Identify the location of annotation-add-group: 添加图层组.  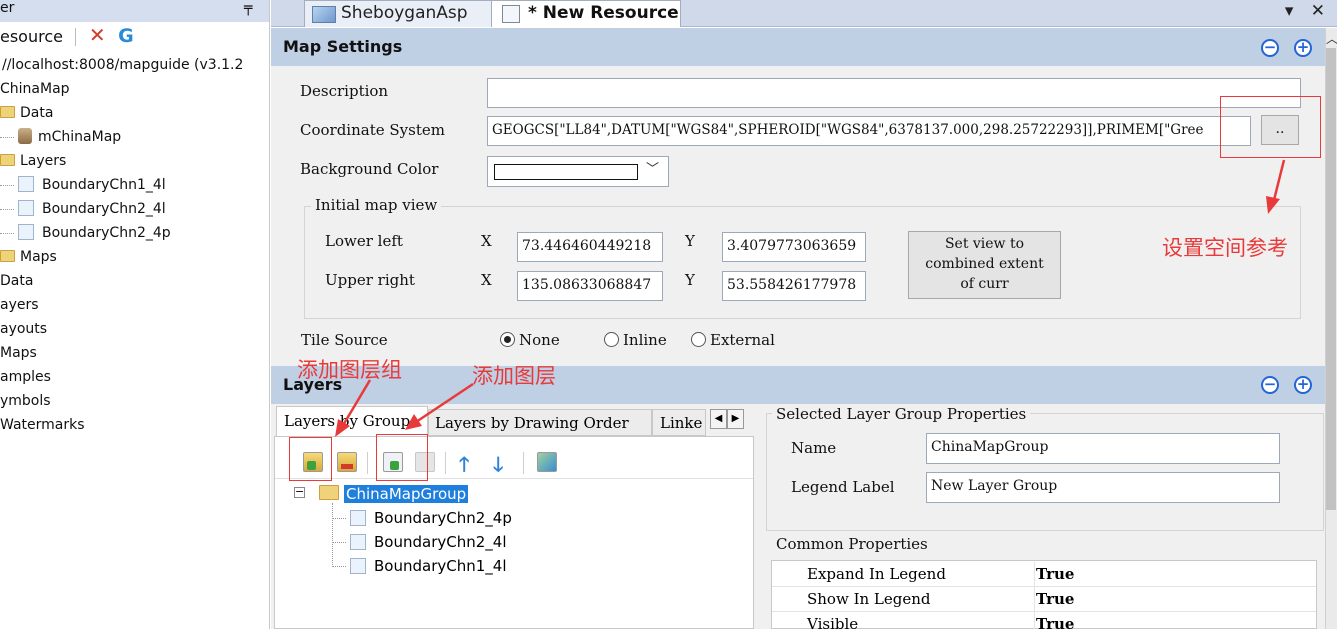
(349, 370).